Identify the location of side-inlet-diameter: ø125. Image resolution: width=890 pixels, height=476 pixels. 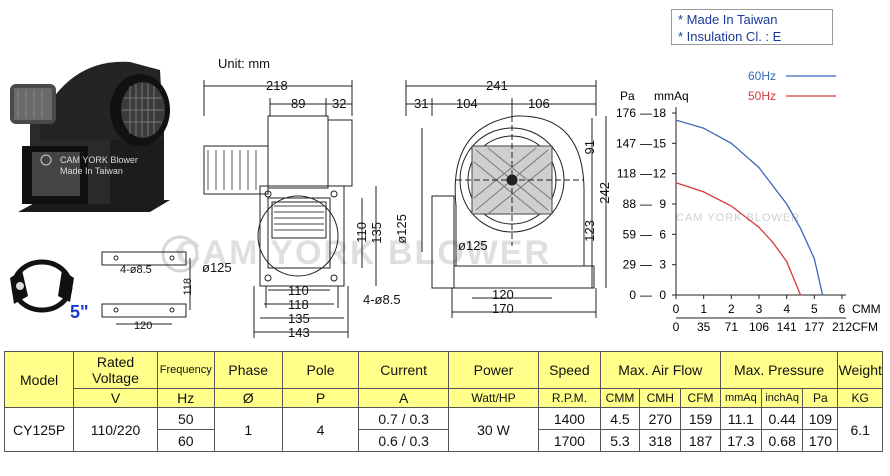
(217, 267).